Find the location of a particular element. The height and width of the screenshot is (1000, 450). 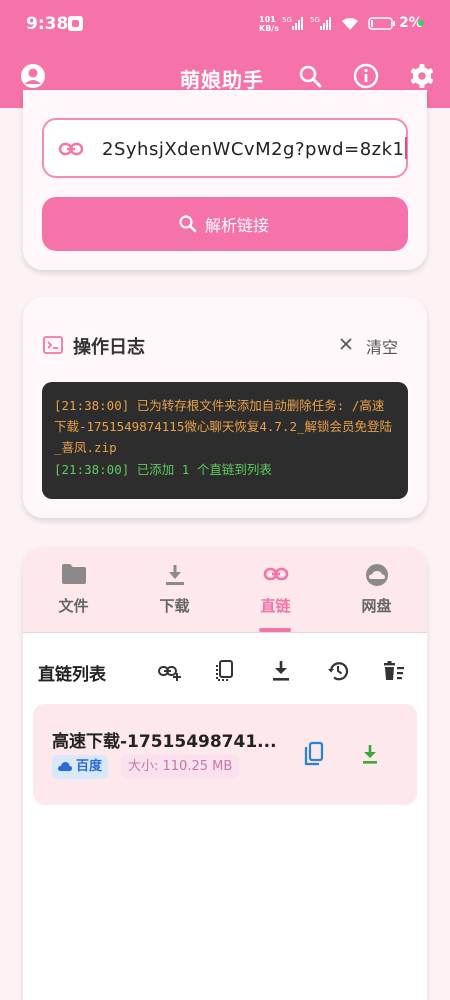

tab-bar: 文件 下载 直链 网盘 is located at coordinates (225, 590).